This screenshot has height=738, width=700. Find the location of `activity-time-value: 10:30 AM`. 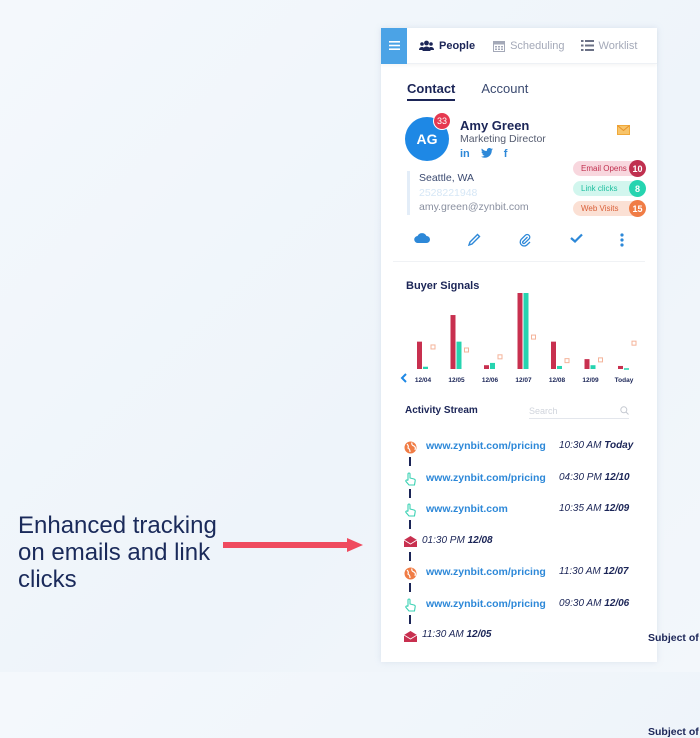

activity-time-value: 10:30 AM is located at coordinates (582, 445).